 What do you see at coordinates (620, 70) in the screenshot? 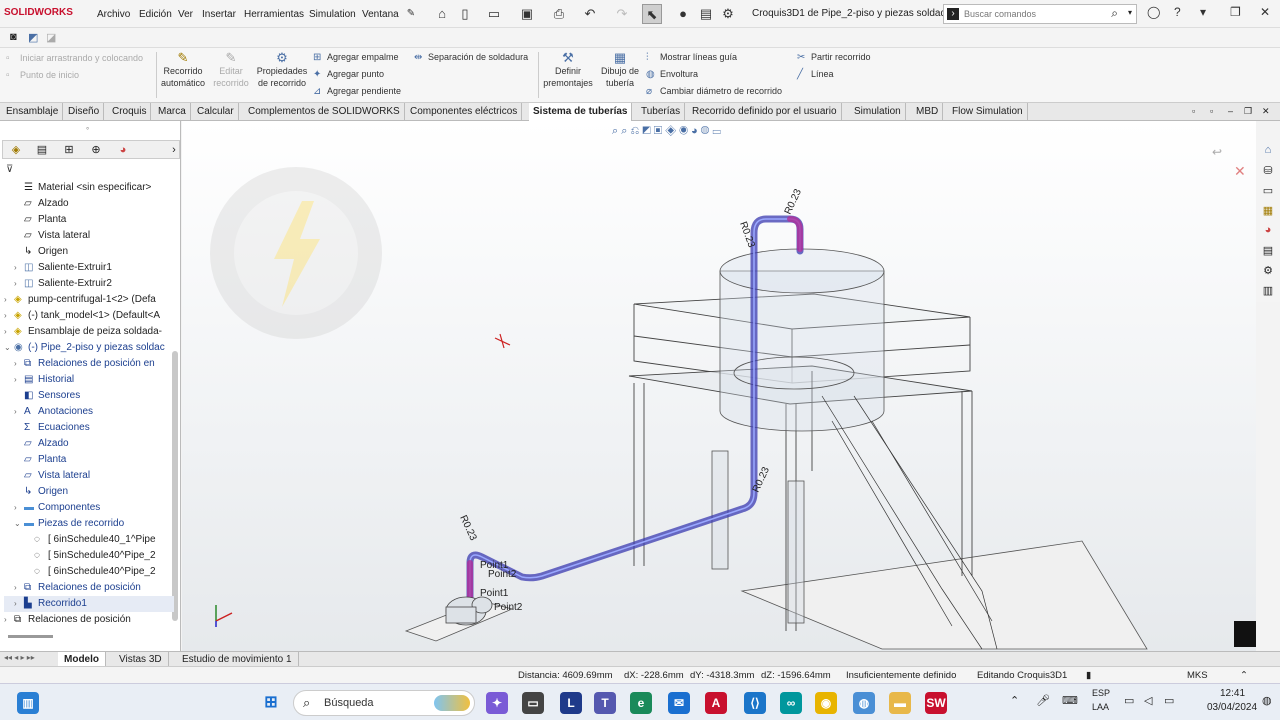
I see `dibujo-tuberia-button: ▦ Dibujo de tubería` at bounding box center [620, 70].